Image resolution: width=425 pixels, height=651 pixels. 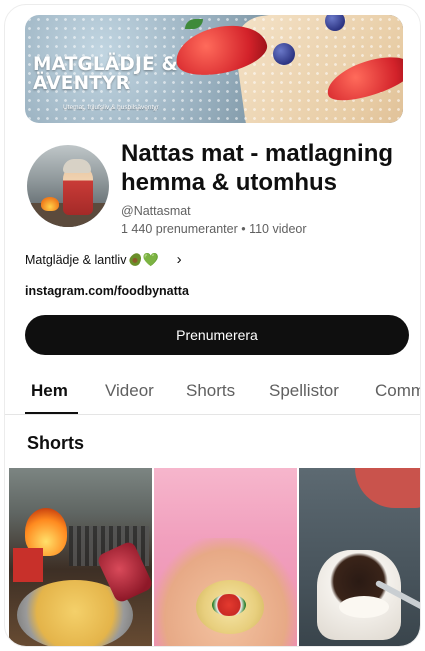 I want to click on banner-title: MATGLÄDJE & ÄVENTYR, so click(x=105, y=74).